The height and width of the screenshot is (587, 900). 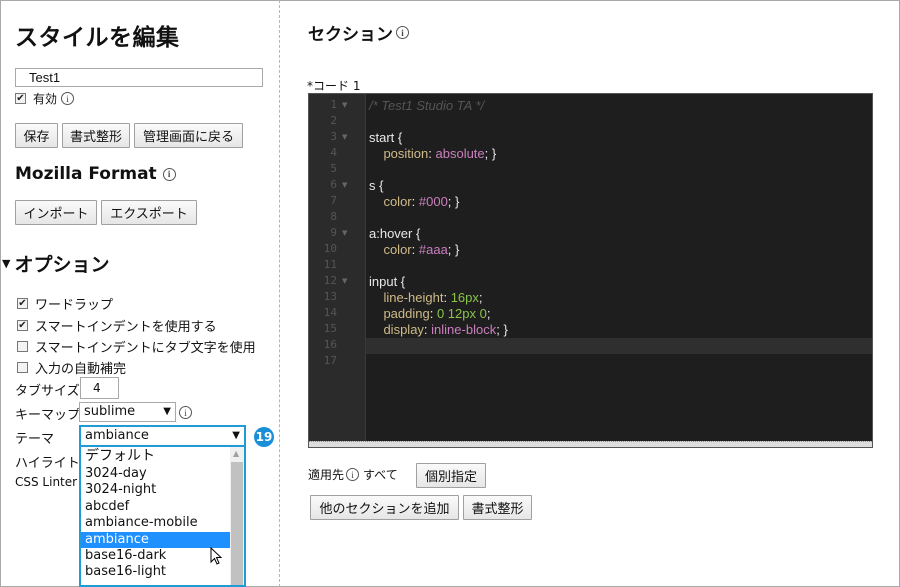 What do you see at coordinates (97, 38) in the screenshot?
I see `page-title: スタイルを編集` at bounding box center [97, 38].